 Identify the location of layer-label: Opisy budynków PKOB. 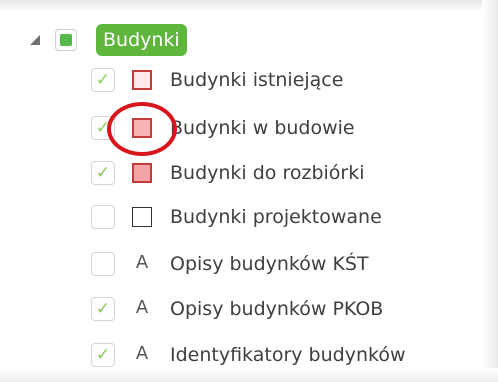
(276, 309).